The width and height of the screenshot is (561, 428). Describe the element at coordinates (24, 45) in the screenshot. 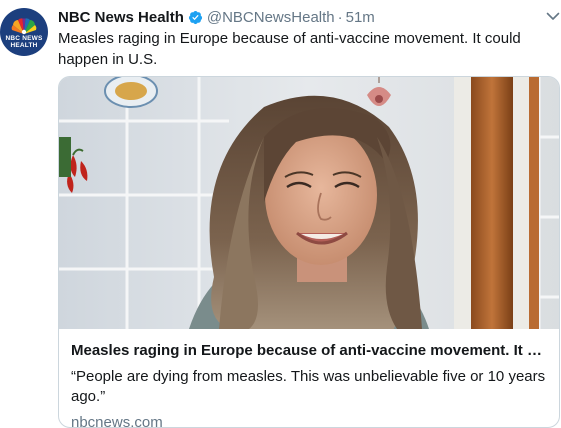

I see `avatar-logo-line2: HEALTH` at that location.